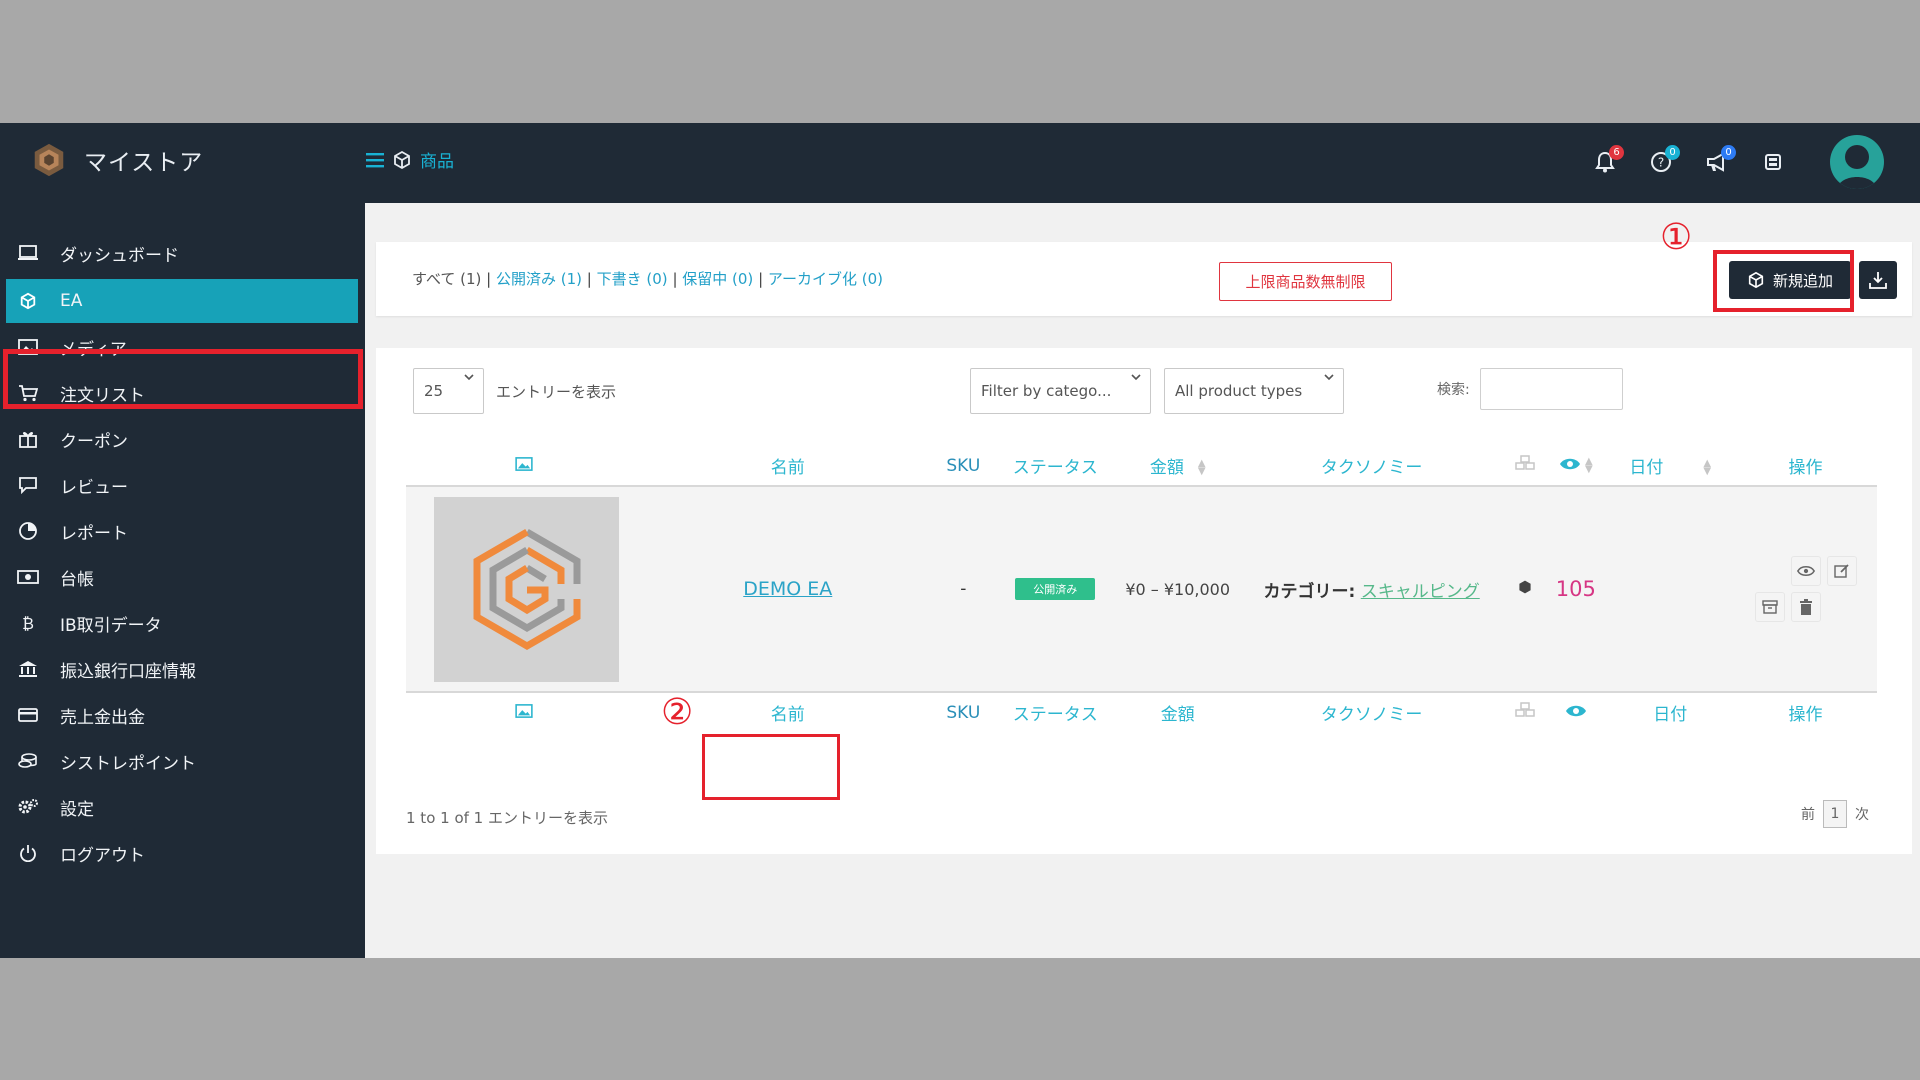 Image resolution: width=1920 pixels, height=1080 pixels. I want to click on chevron-down-icon, so click(1136, 377).